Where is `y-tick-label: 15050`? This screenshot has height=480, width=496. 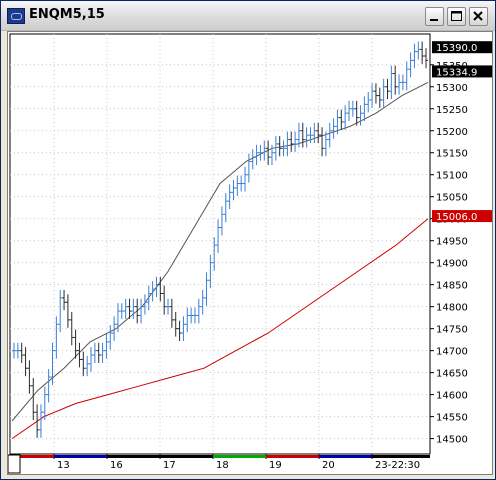 y-tick-label: 15050 is located at coordinates (452, 198).